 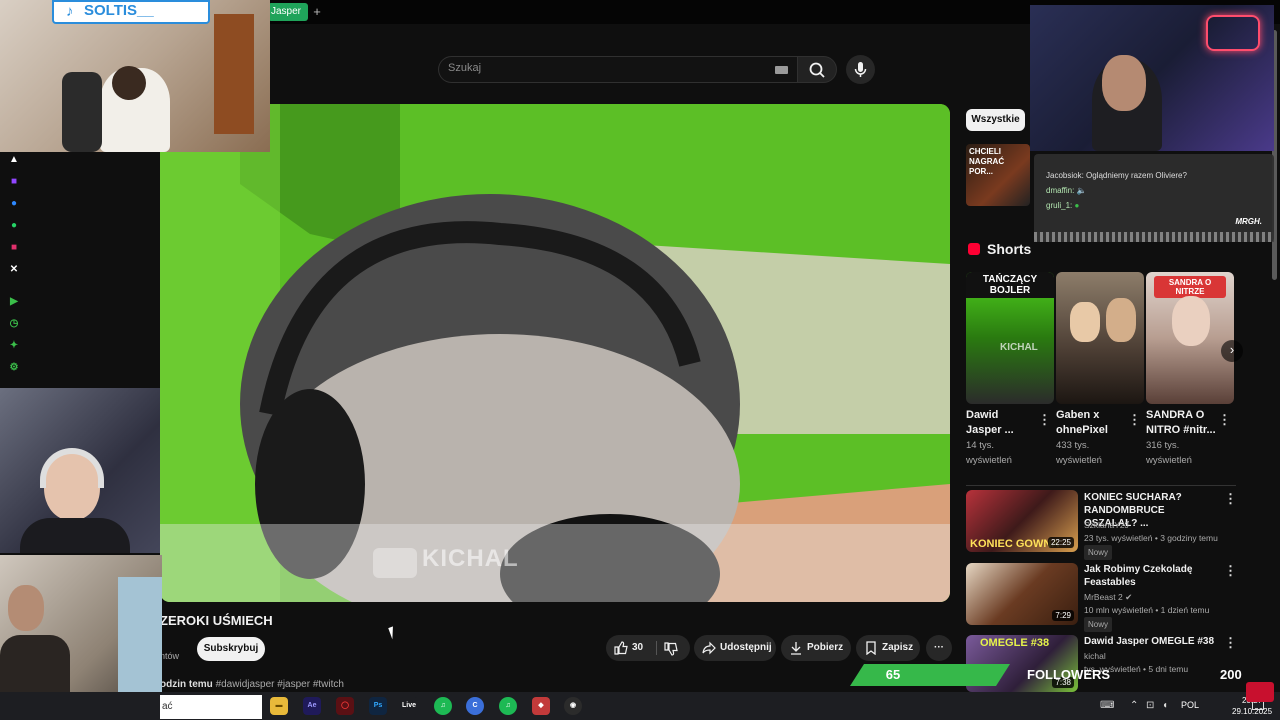 What do you see at coordinates (1150, 576) in the screenshot?
I see `video-title-link: Jak Robimy Czekoladę Feastables` at bounding box center [1150, 576].